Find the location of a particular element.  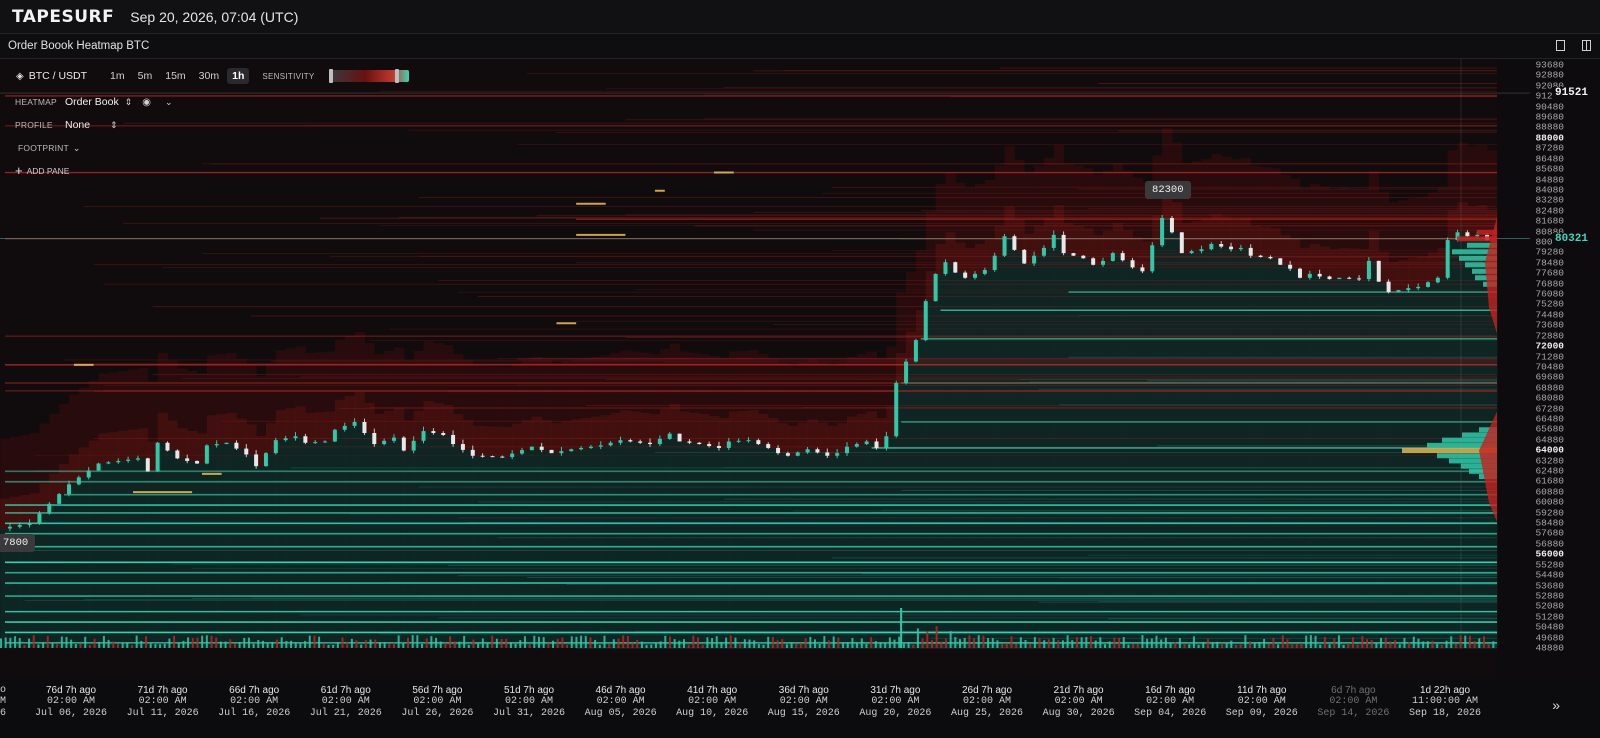

timeframe-1m: 1m is located at coordinates (117, 76).